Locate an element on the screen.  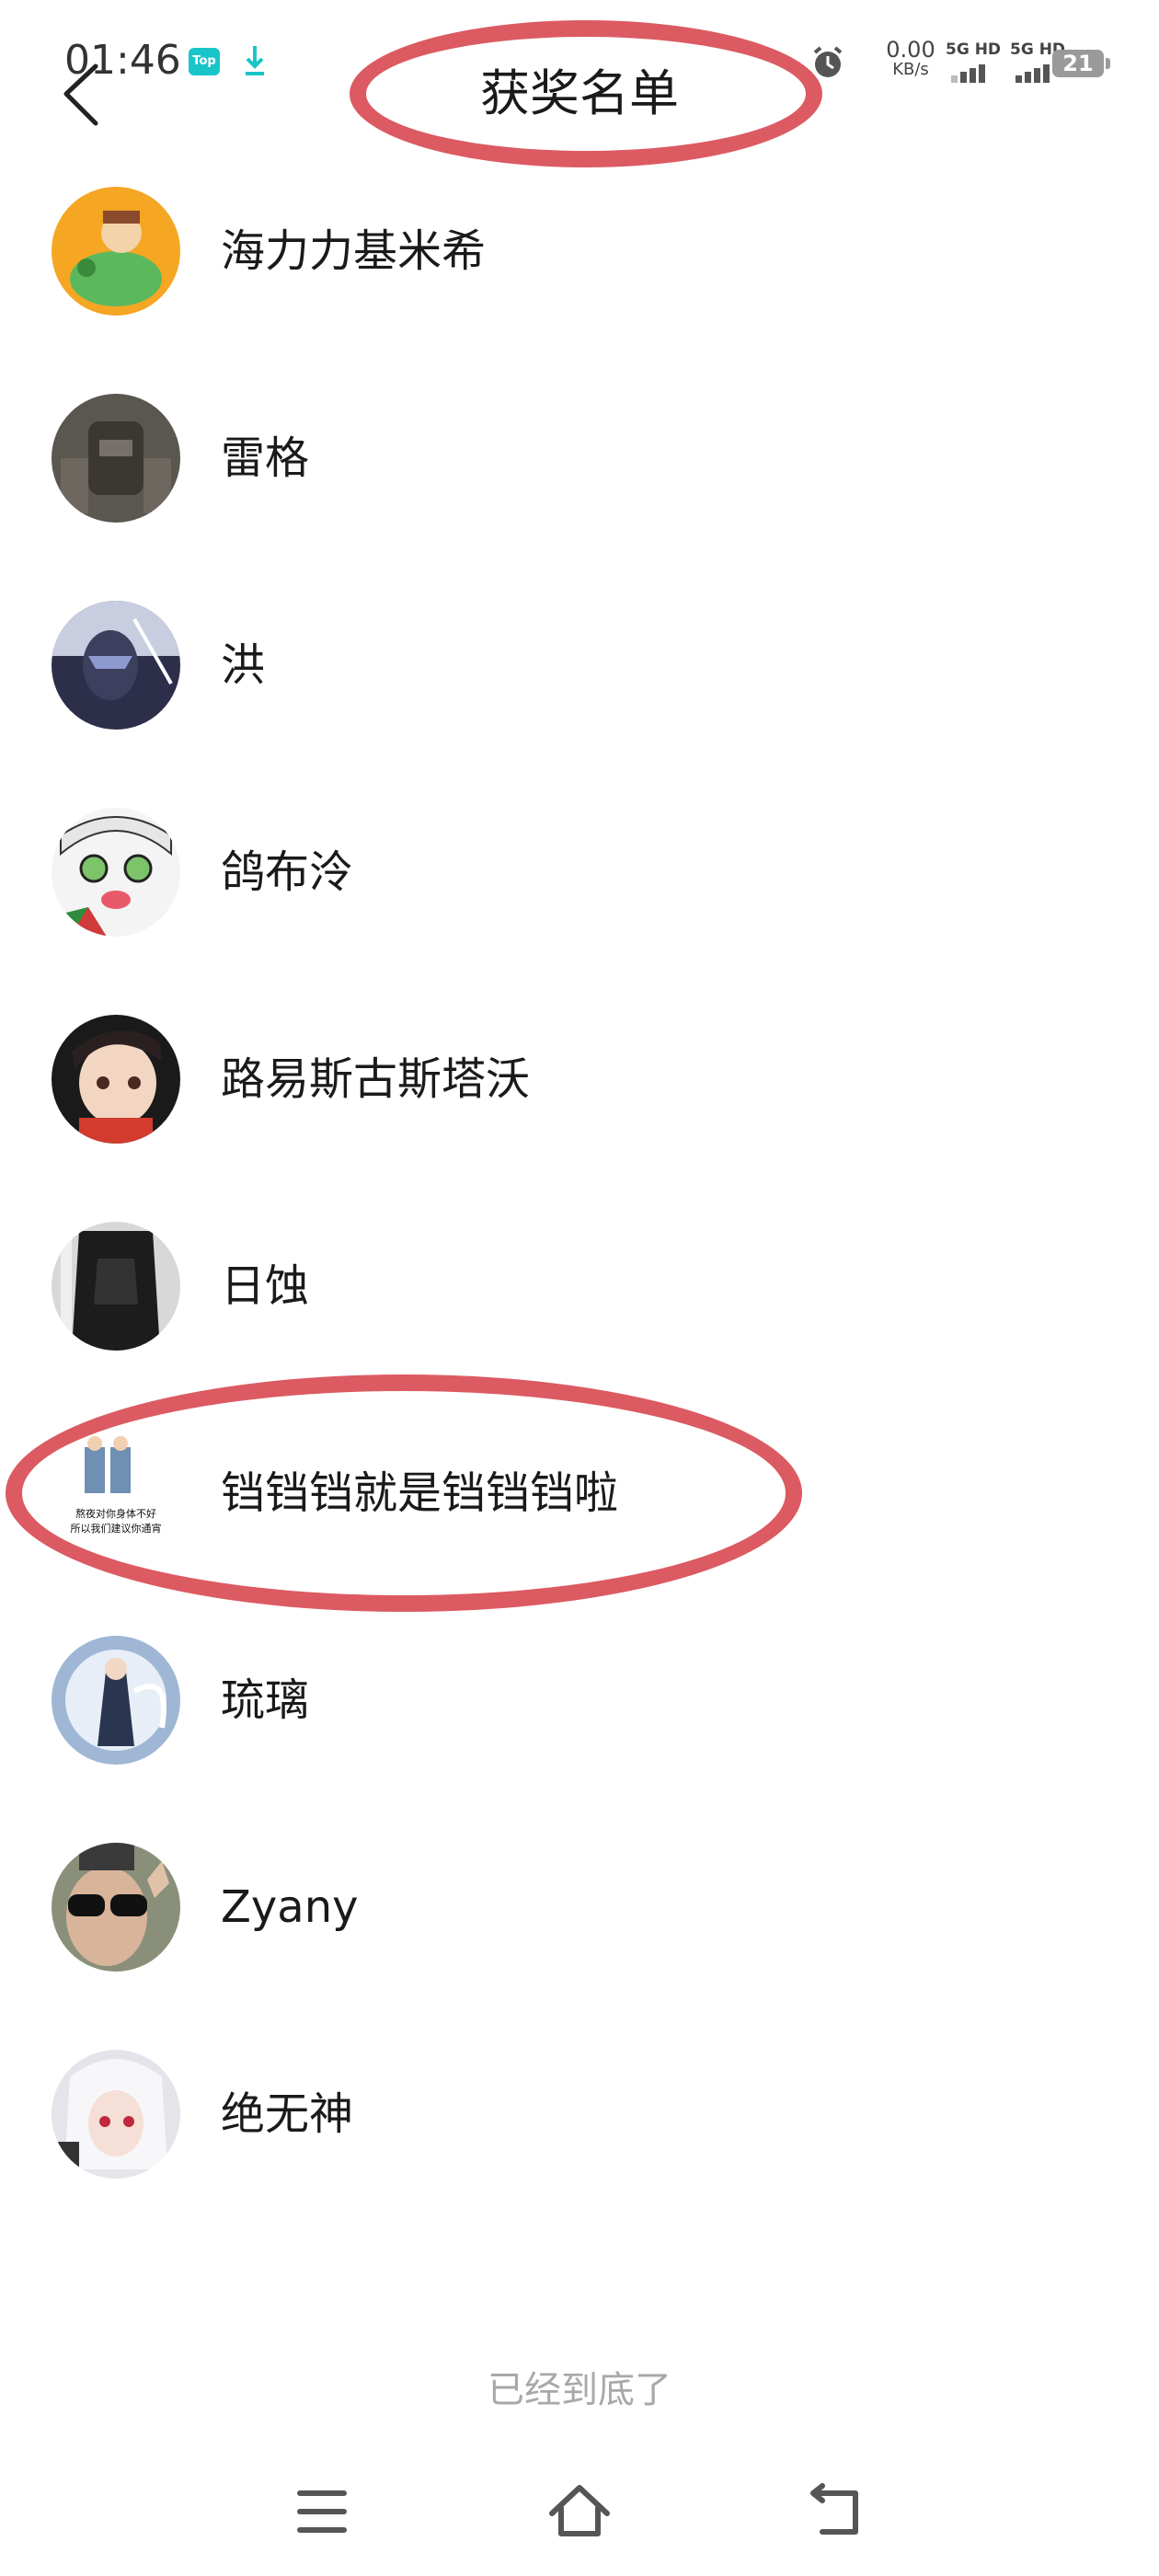
net-speed-unit: KB/s is located at coordinates (910, 69).